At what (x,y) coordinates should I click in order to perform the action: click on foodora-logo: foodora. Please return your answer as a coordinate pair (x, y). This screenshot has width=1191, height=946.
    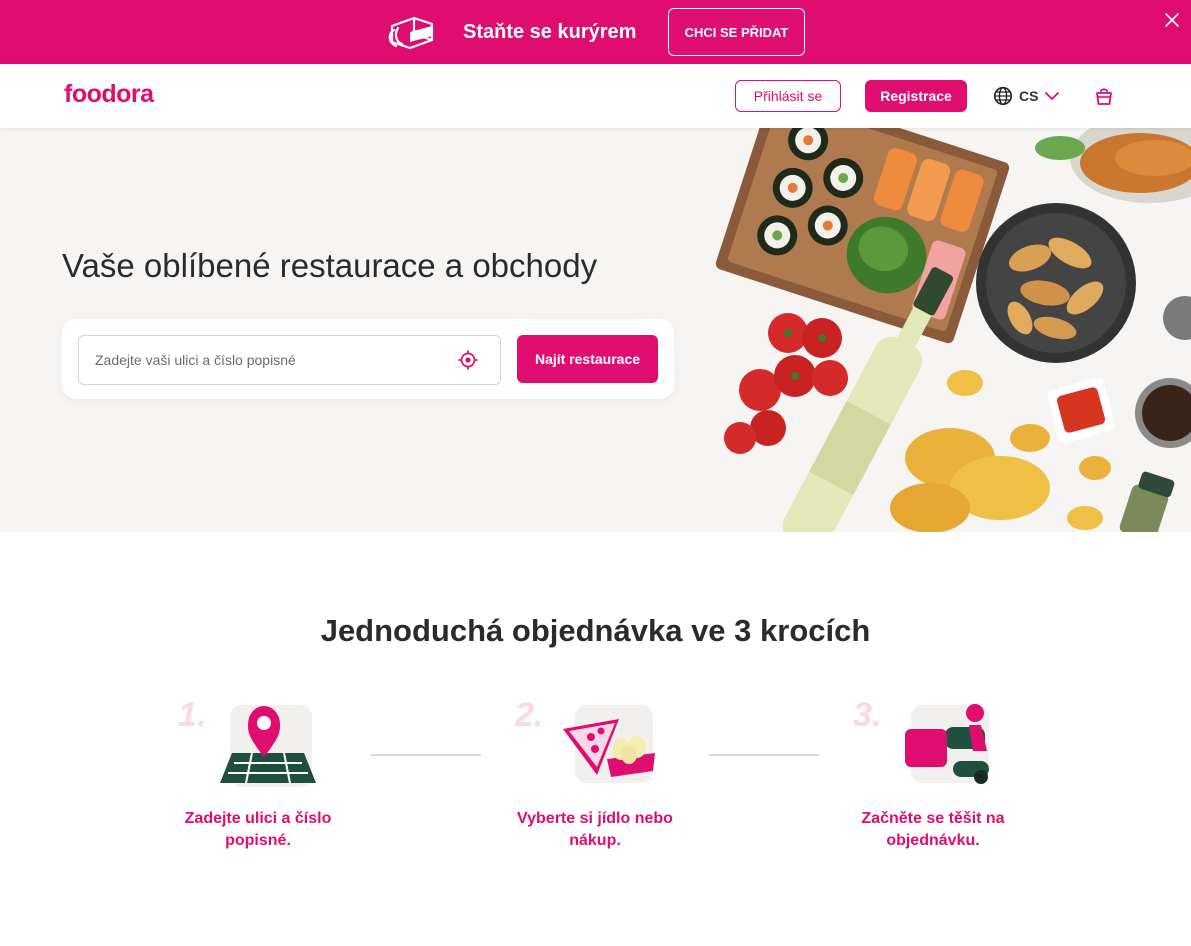
    Looking at the image, I should click on (109, 94).